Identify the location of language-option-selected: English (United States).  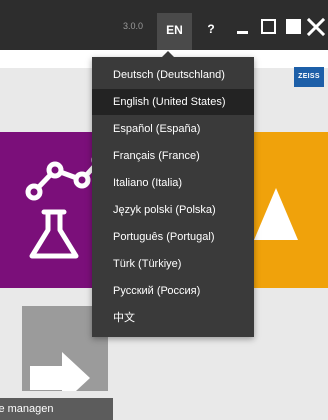
(173, 102).